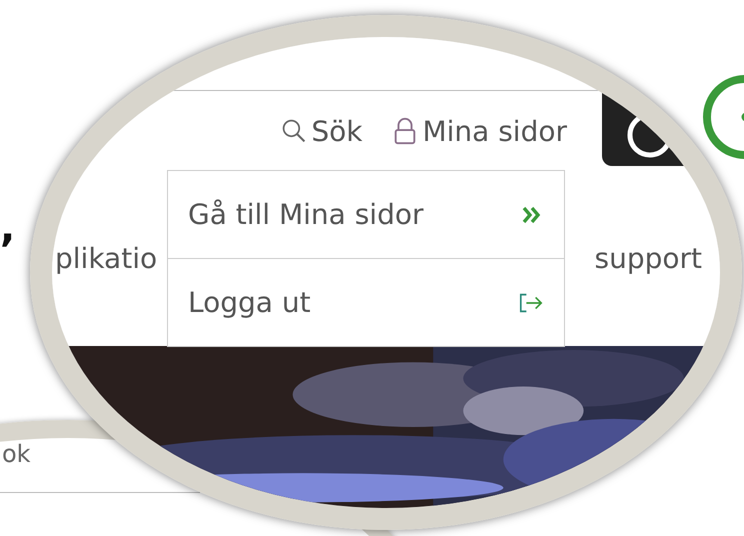  What do you see at coordinates (648, 258) in the screenshot?
I see `nav-link: support` at bounding box center [648, 258].